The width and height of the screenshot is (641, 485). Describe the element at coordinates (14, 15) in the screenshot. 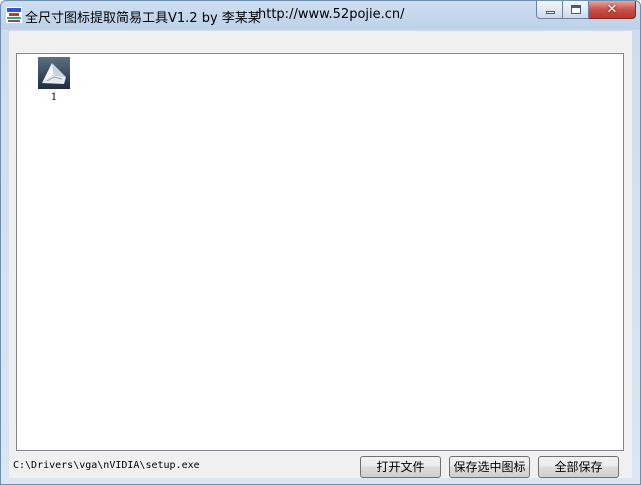

I see `app-logo-icon` at that location.